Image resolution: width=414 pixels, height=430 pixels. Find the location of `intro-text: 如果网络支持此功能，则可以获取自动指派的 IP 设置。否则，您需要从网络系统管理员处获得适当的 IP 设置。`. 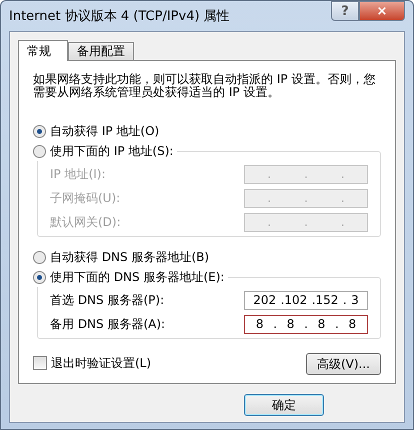

intro-text: 如果网络支持此功能，则可以获取自动指派的 IP 设置。否则，您需要从网络系统管理员处获得适当的 IP 设置。 is located at coordinates (204, 86).